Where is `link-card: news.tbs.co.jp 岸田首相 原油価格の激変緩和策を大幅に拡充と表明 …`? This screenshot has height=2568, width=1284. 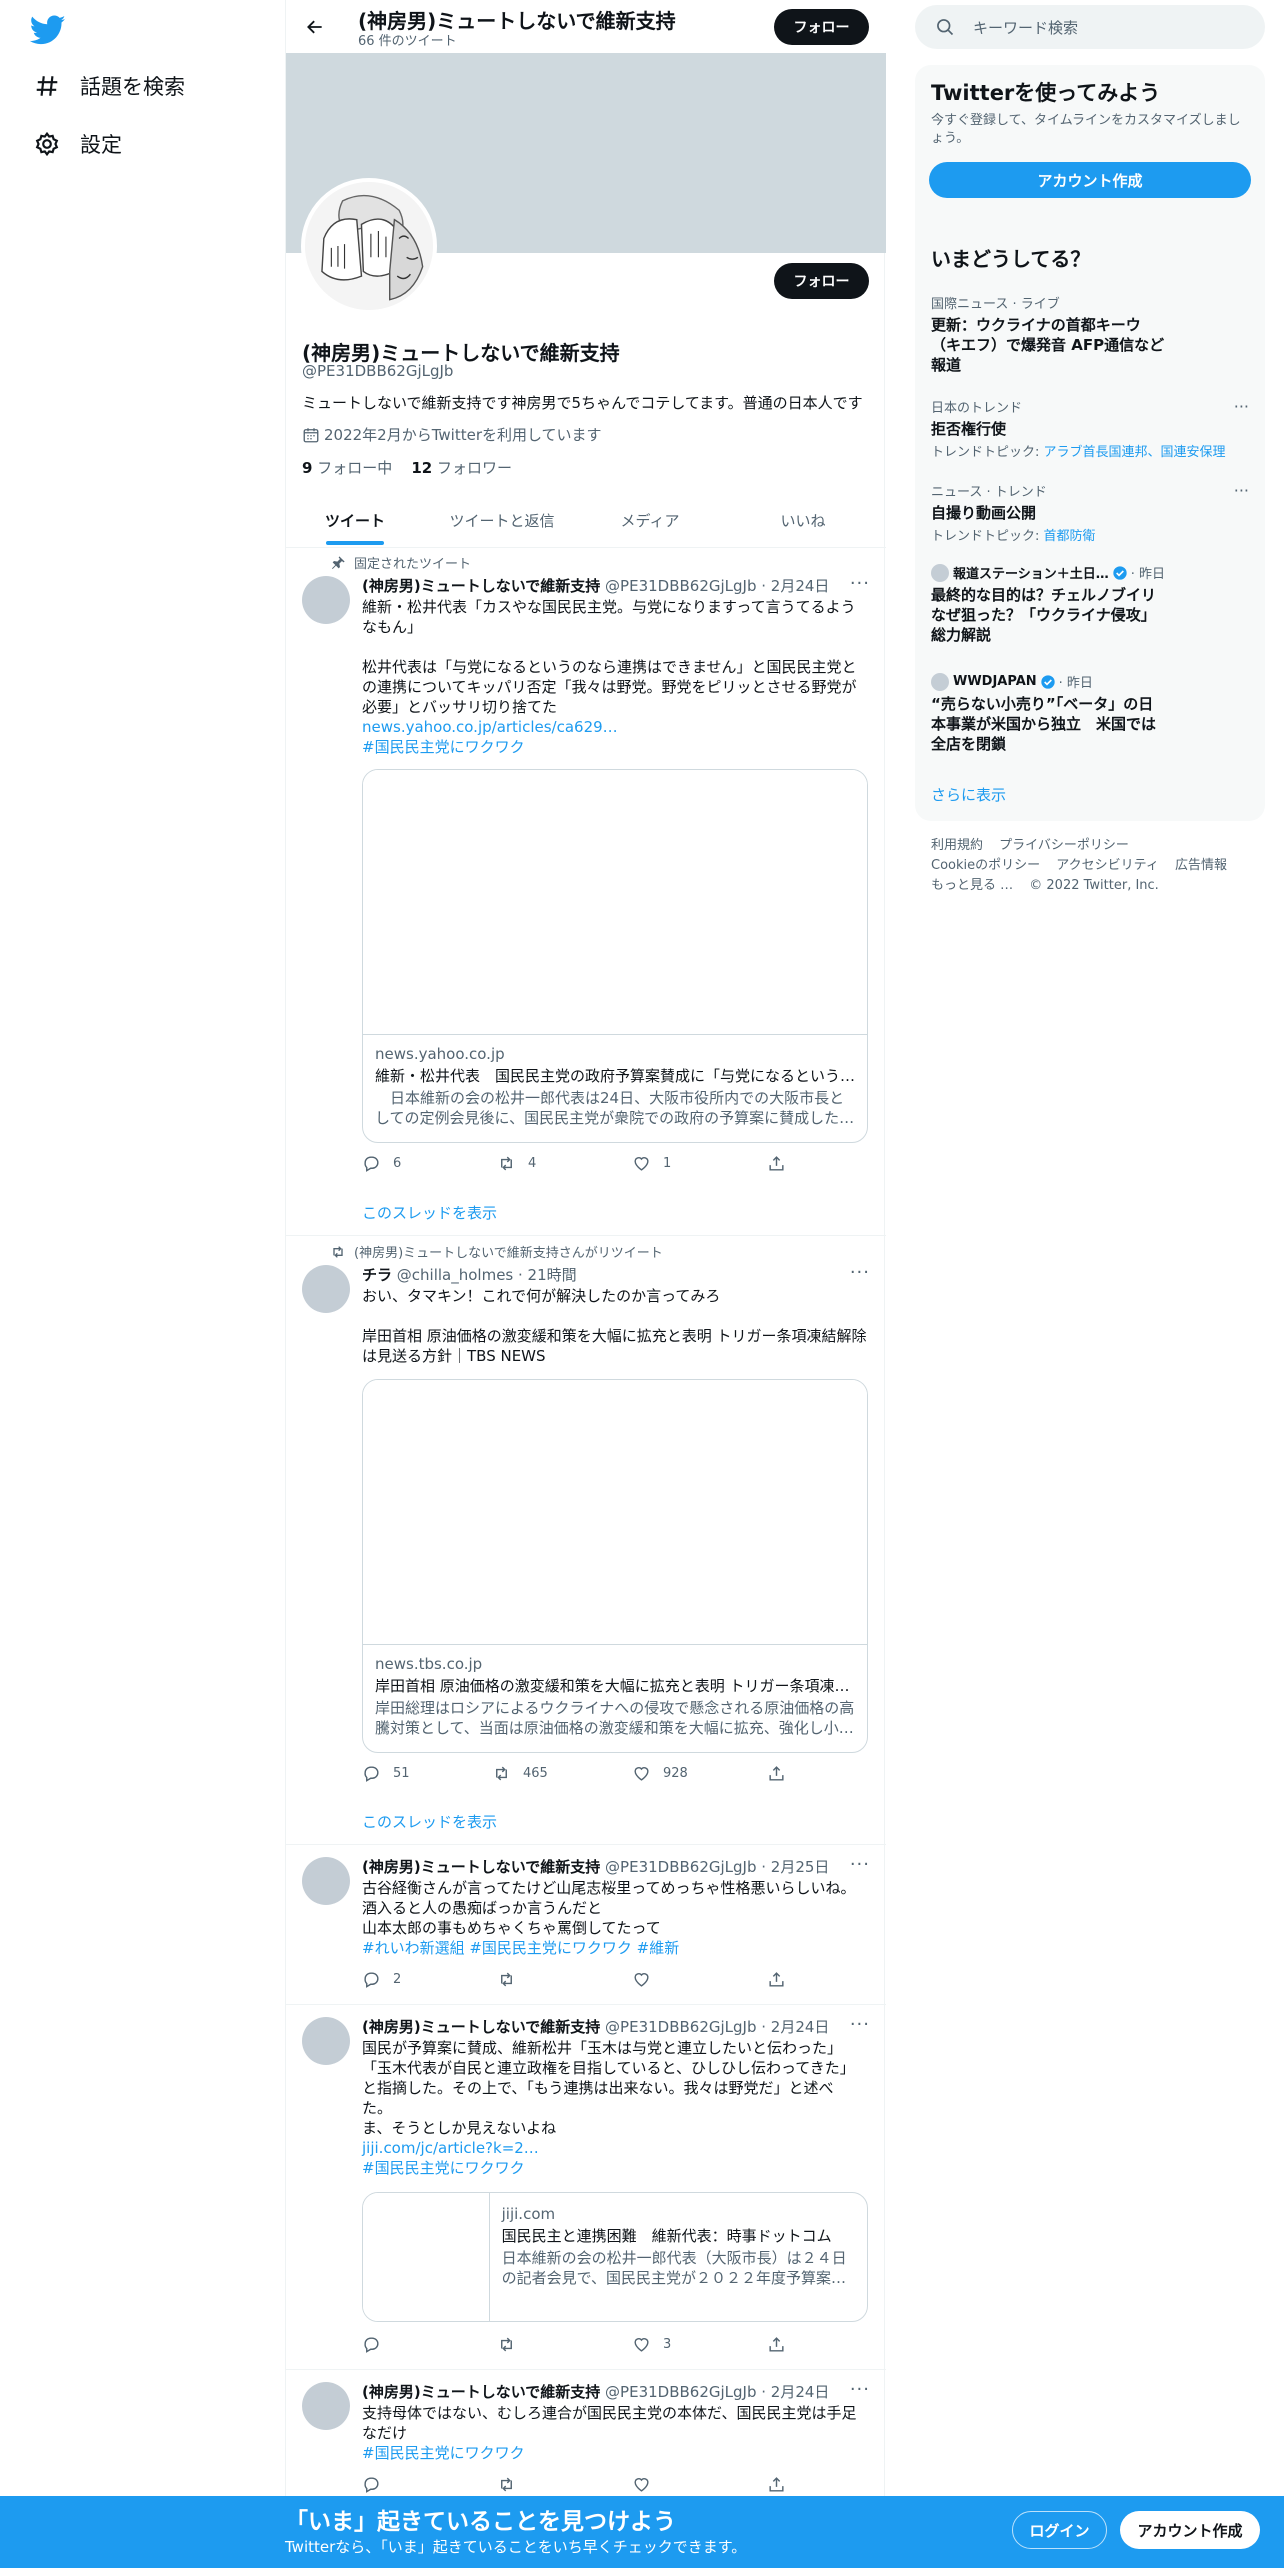
link-card: news.tbs.co.jp 岸田首相 原油価格の激変緩和策を大幅に拡充と表明 … is located at coordinates (615, 1566).